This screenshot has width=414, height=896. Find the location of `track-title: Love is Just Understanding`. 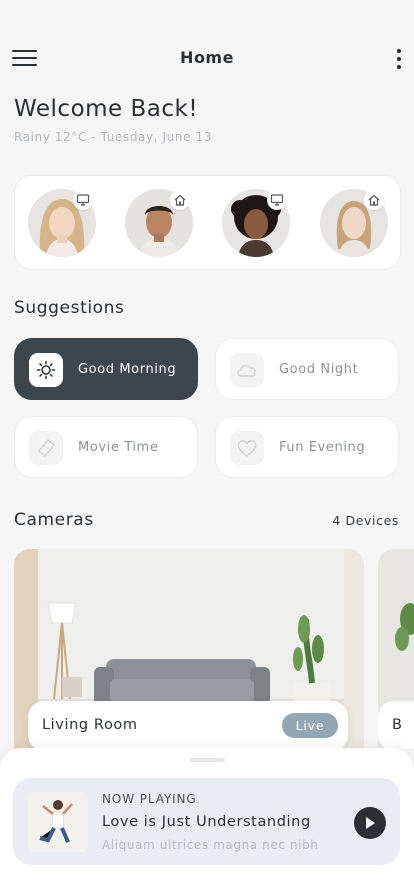

track-title: Love is Just Understanding is located at coordinates (206, 822).